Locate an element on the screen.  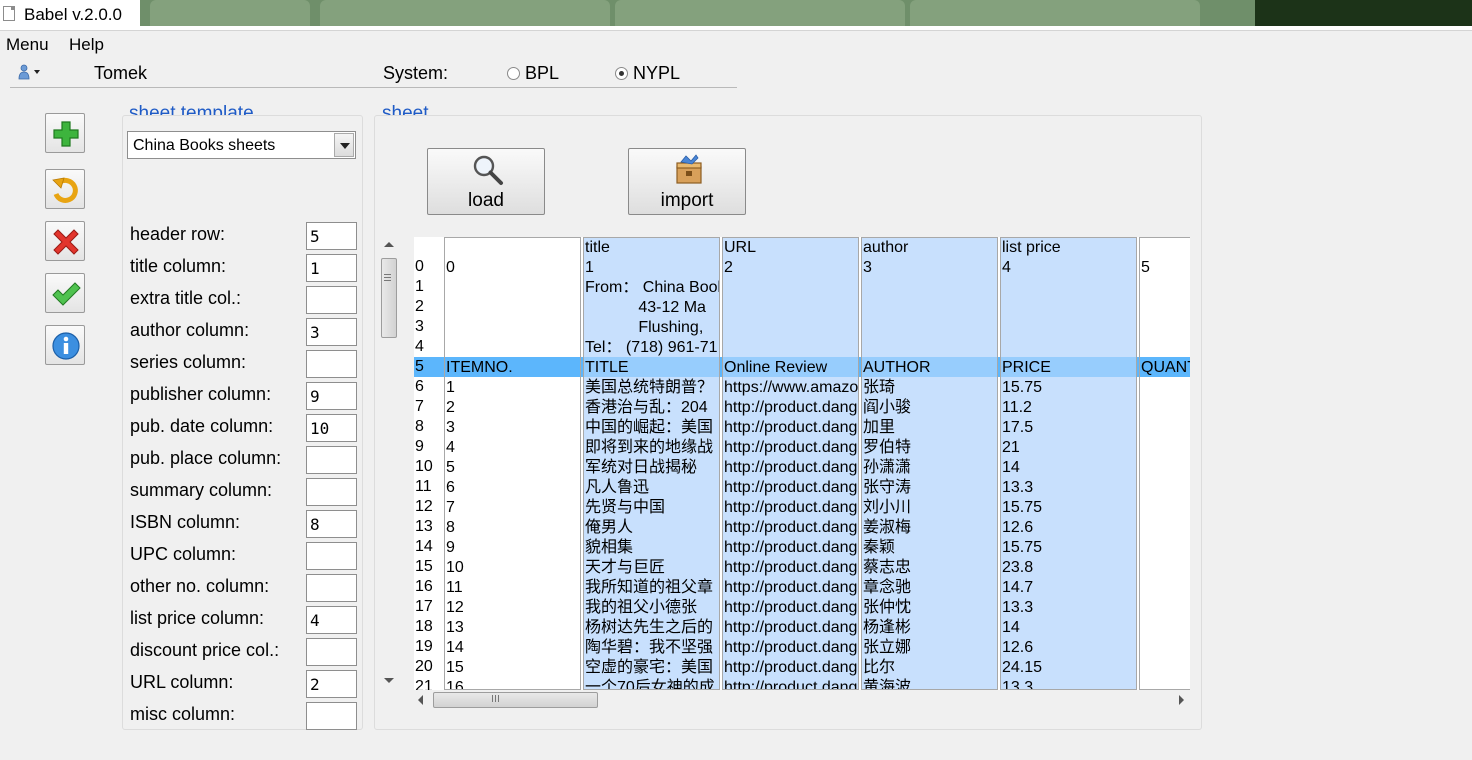
grid-cell: 凡人鲁迅 is located at coordinates (652, 488).